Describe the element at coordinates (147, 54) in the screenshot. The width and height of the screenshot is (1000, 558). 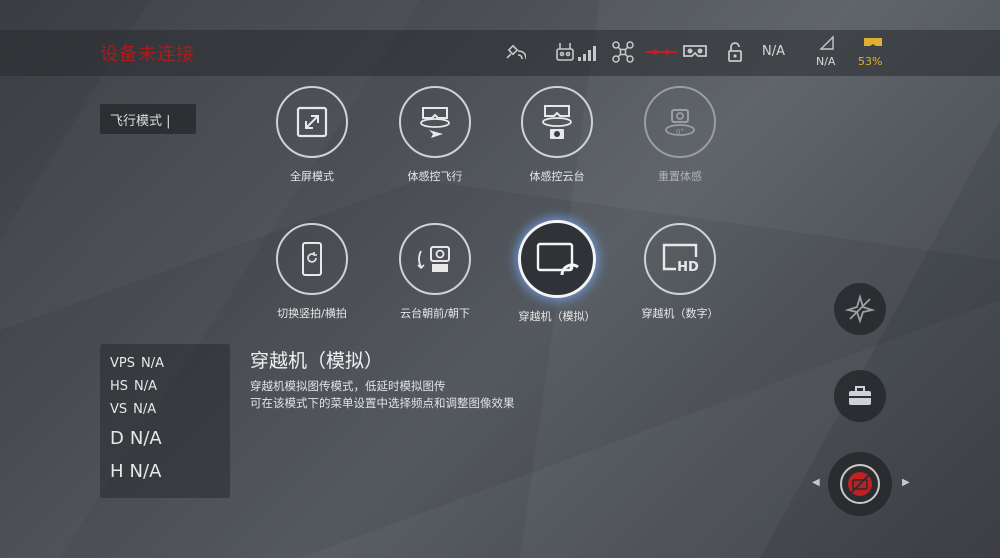
I see `connection-status-title: 设备未连接` at that location.